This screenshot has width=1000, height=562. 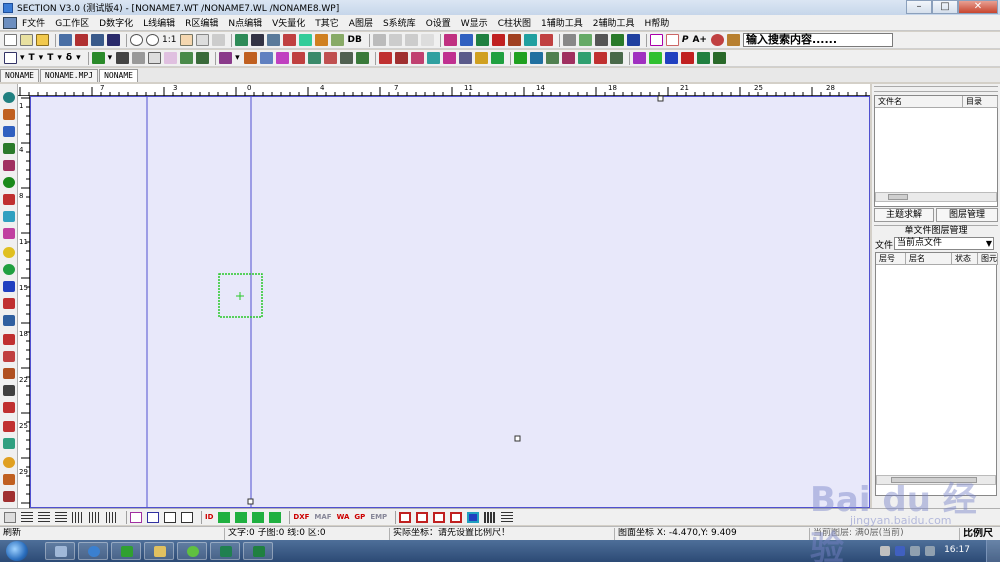 I want to click on region-fill-icon, so click(x=481, y=58).